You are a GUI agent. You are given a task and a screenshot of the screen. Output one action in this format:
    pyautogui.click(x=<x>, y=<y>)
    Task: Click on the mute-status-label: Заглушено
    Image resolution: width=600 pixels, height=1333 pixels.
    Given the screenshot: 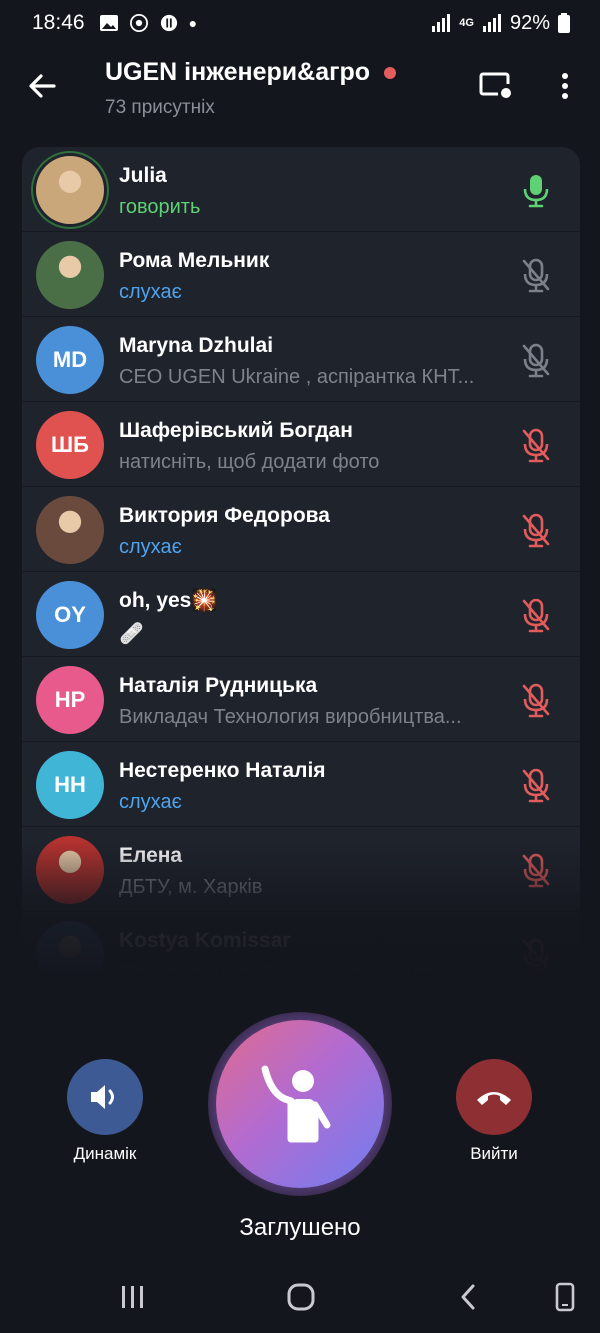 What is the action you would take?
    pyautogui.click(x=300, y=1227)
    